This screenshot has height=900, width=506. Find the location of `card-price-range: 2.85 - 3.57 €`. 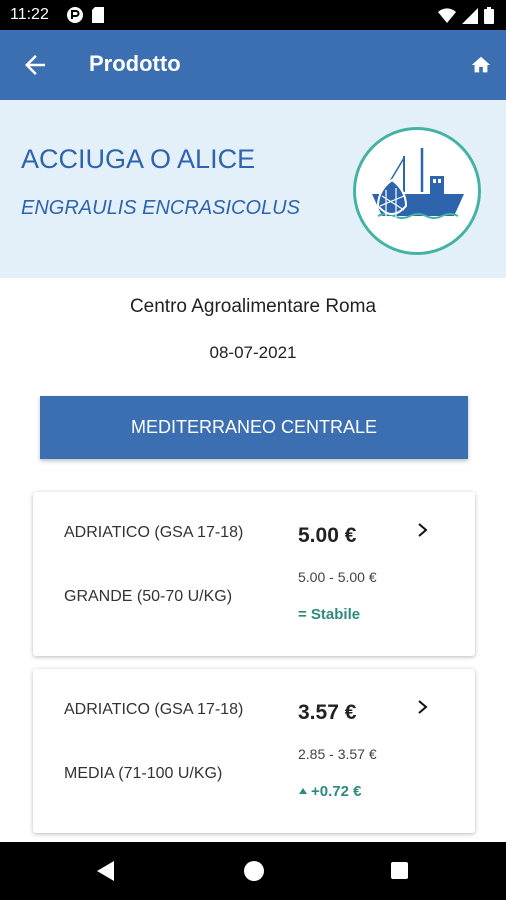

card-price-range: 2.85 - 3.57 € is located at coordinates (337, 754).